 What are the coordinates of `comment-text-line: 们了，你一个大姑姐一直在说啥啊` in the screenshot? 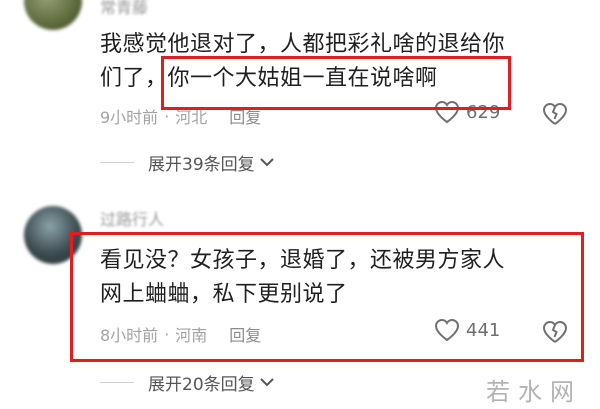 It's located at (269, 78).